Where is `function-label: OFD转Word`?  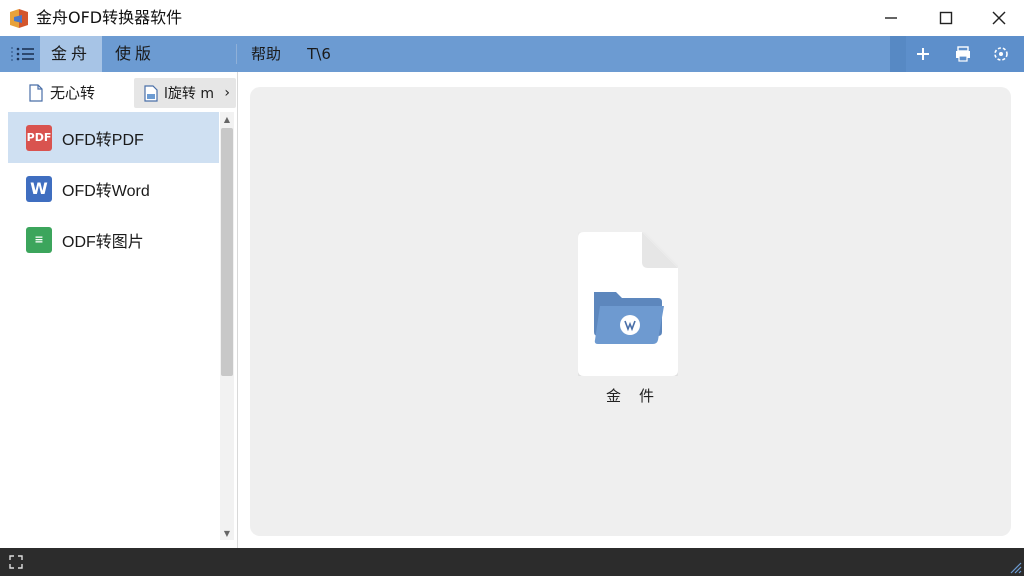 function-label: OFD转Word is located at coordinates (106, 191).